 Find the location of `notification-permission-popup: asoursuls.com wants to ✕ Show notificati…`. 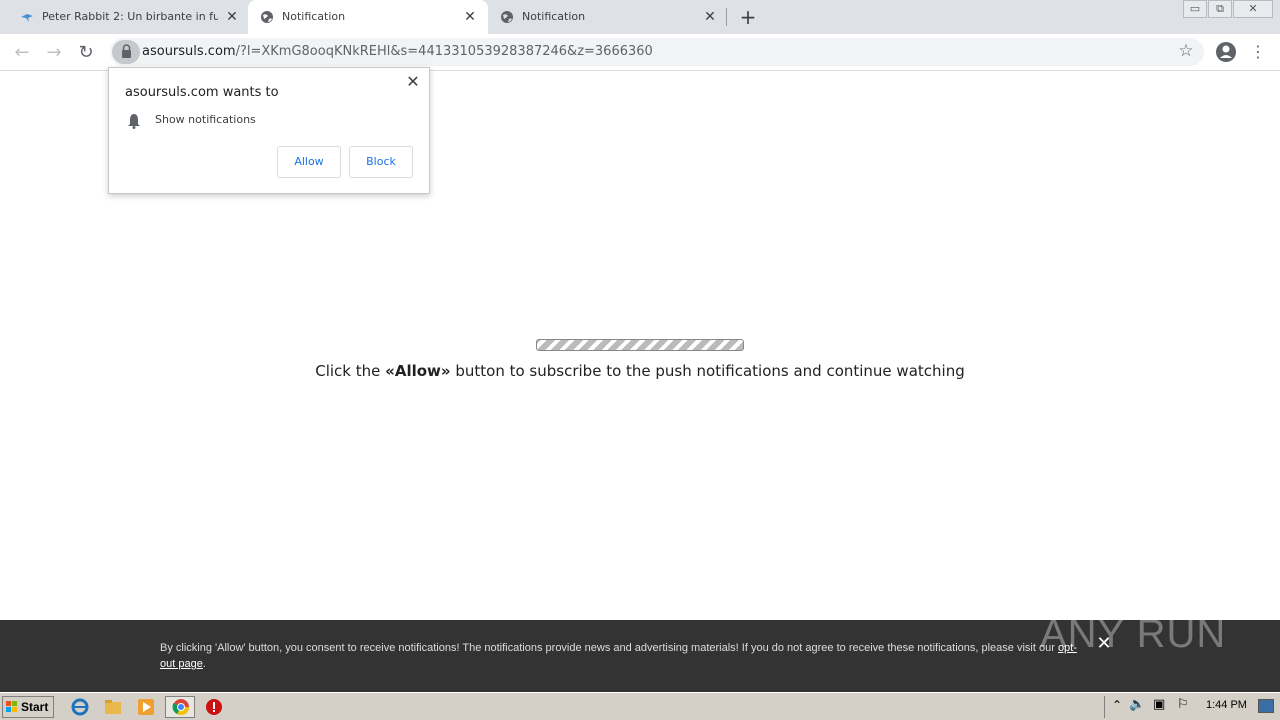

notification-permission-popup: asoursuls.com wants to ✕ Show notificati… is located at coordinates (269, 130).